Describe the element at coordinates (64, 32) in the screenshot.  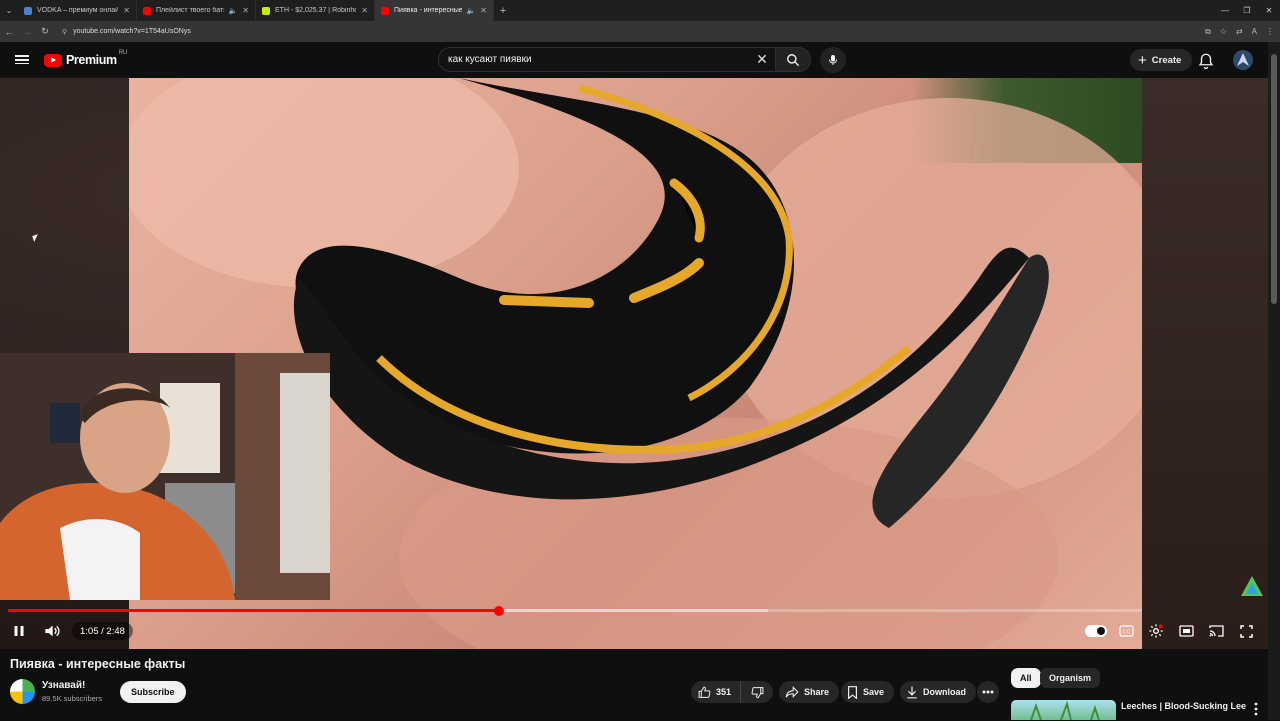
I see `site-info-icon: ⚲` at that location.